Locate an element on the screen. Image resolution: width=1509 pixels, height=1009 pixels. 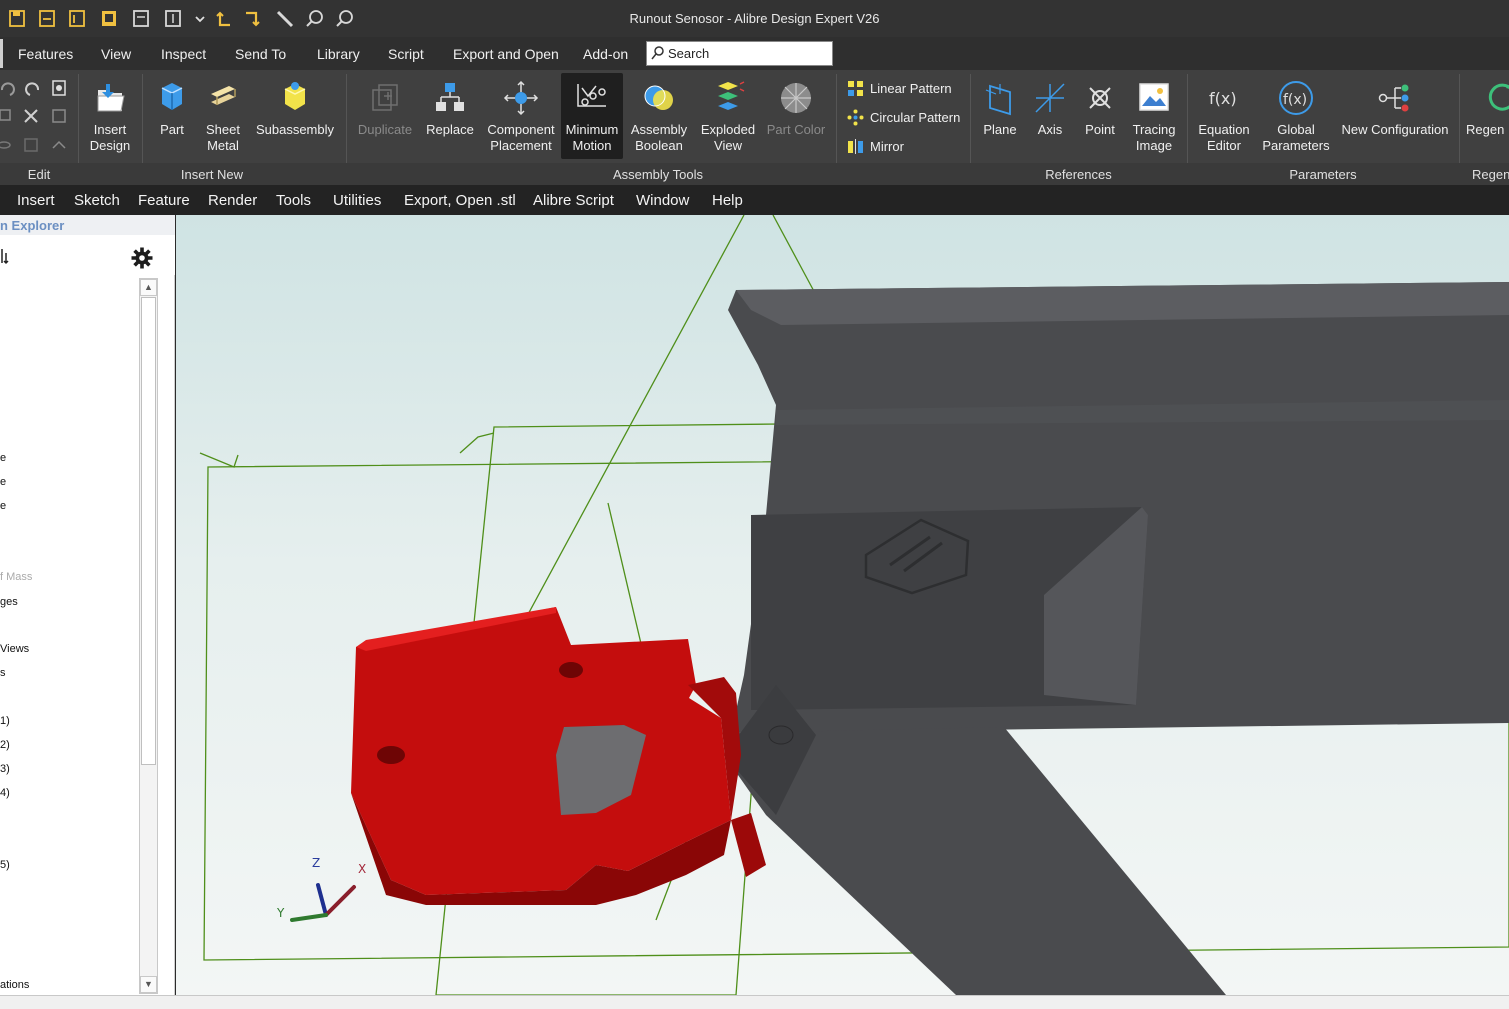
delete-icon is located at coordinates (31, 116).